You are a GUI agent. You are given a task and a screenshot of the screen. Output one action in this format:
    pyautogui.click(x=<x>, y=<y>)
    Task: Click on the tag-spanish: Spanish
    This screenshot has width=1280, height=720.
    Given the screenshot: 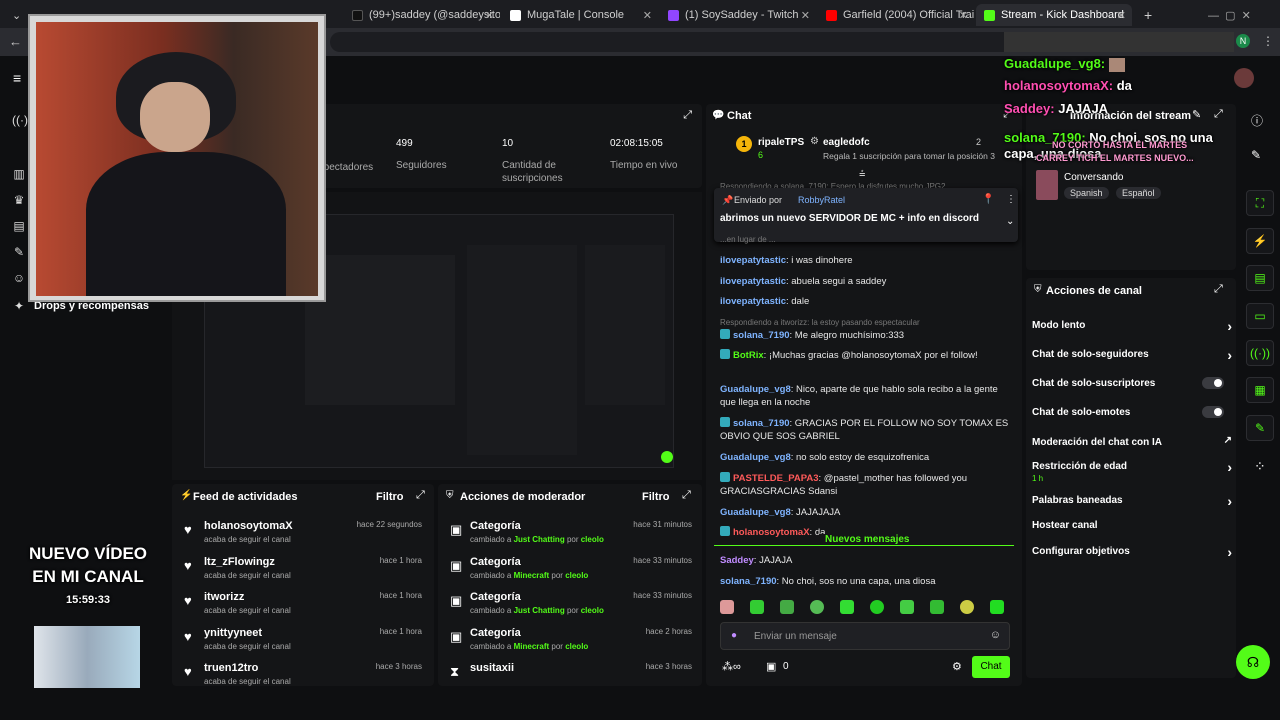 What is the action you would take?
    pyautogui.click(x=1086, y=193)
    